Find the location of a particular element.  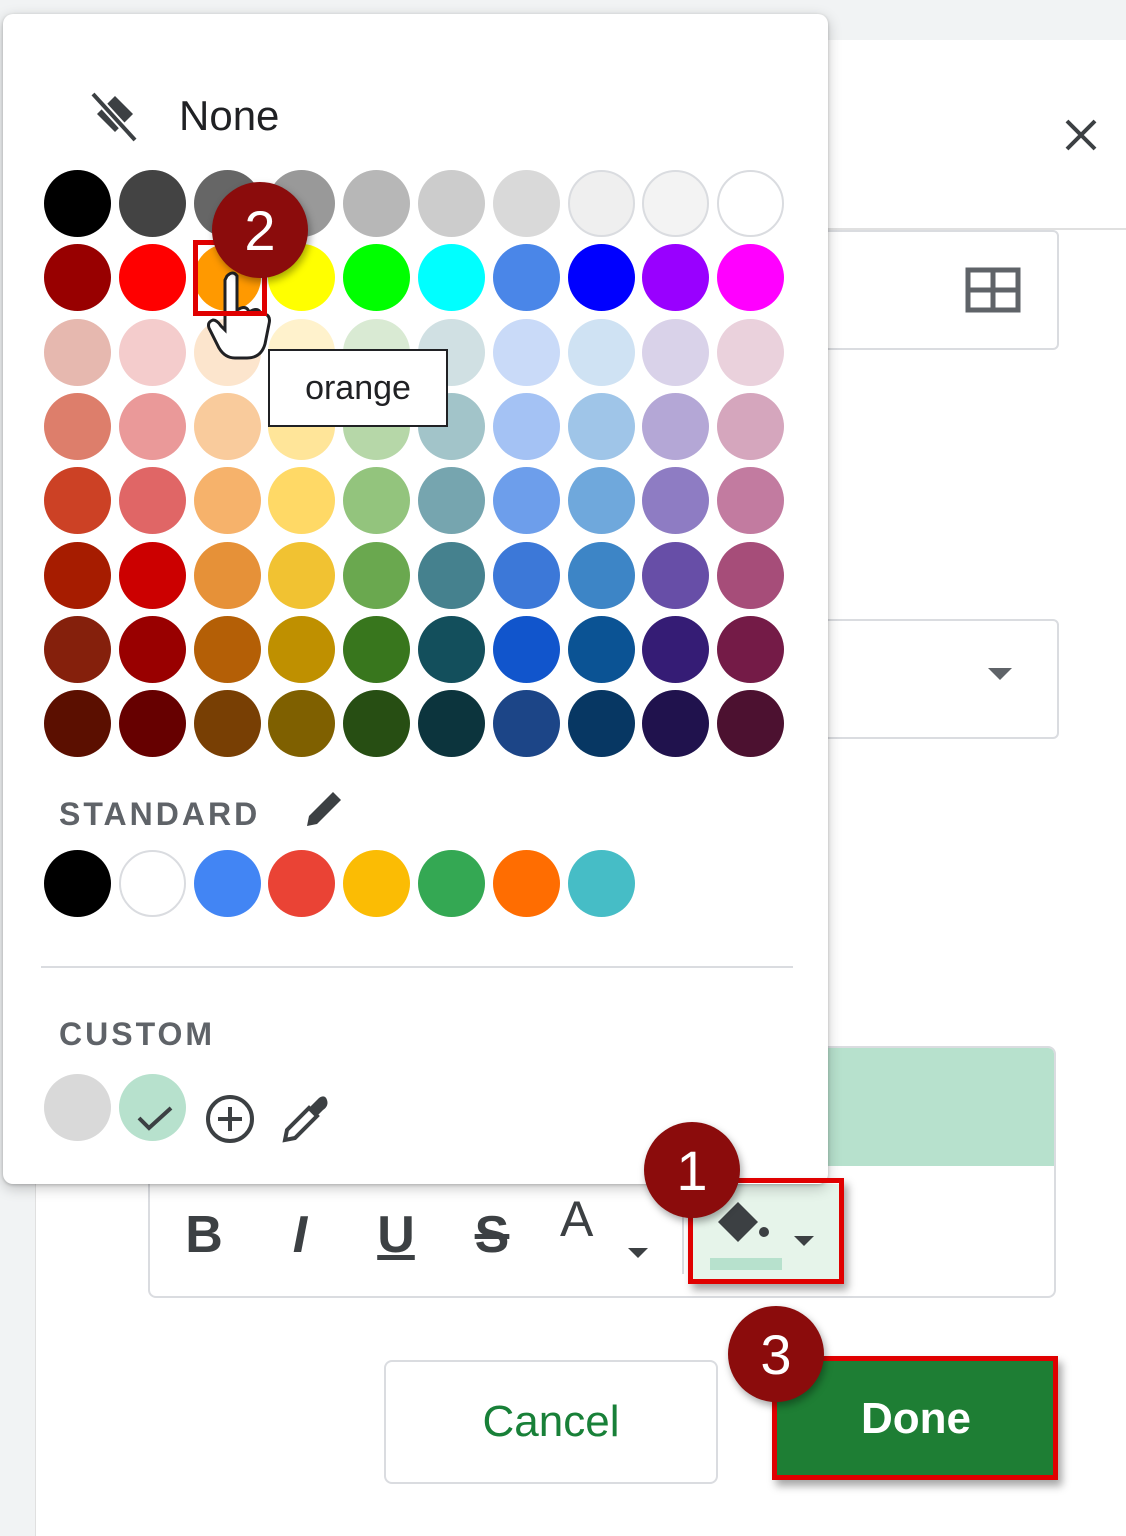

formatting-toolbar: B I U S A is located at coordinates (602, 1235).